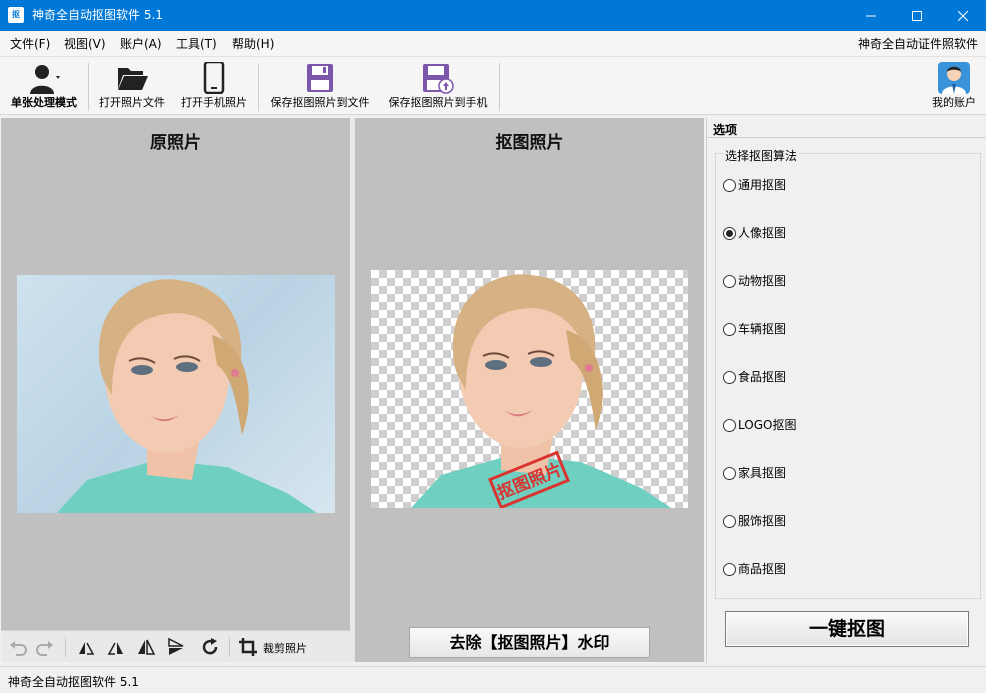  I want to click on crop-label: 裁剪照片, so click(285, 648).